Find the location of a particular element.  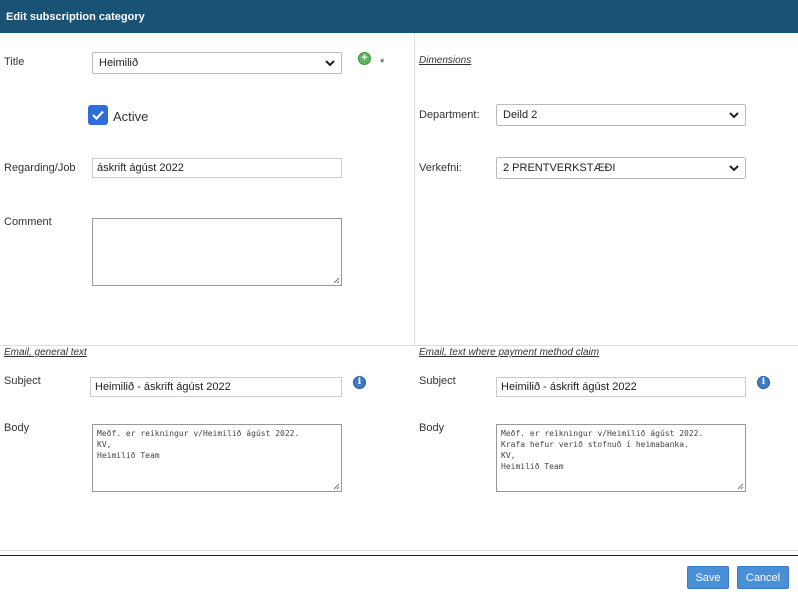

claim-body-label: Body is located at coordinates (432, 428).